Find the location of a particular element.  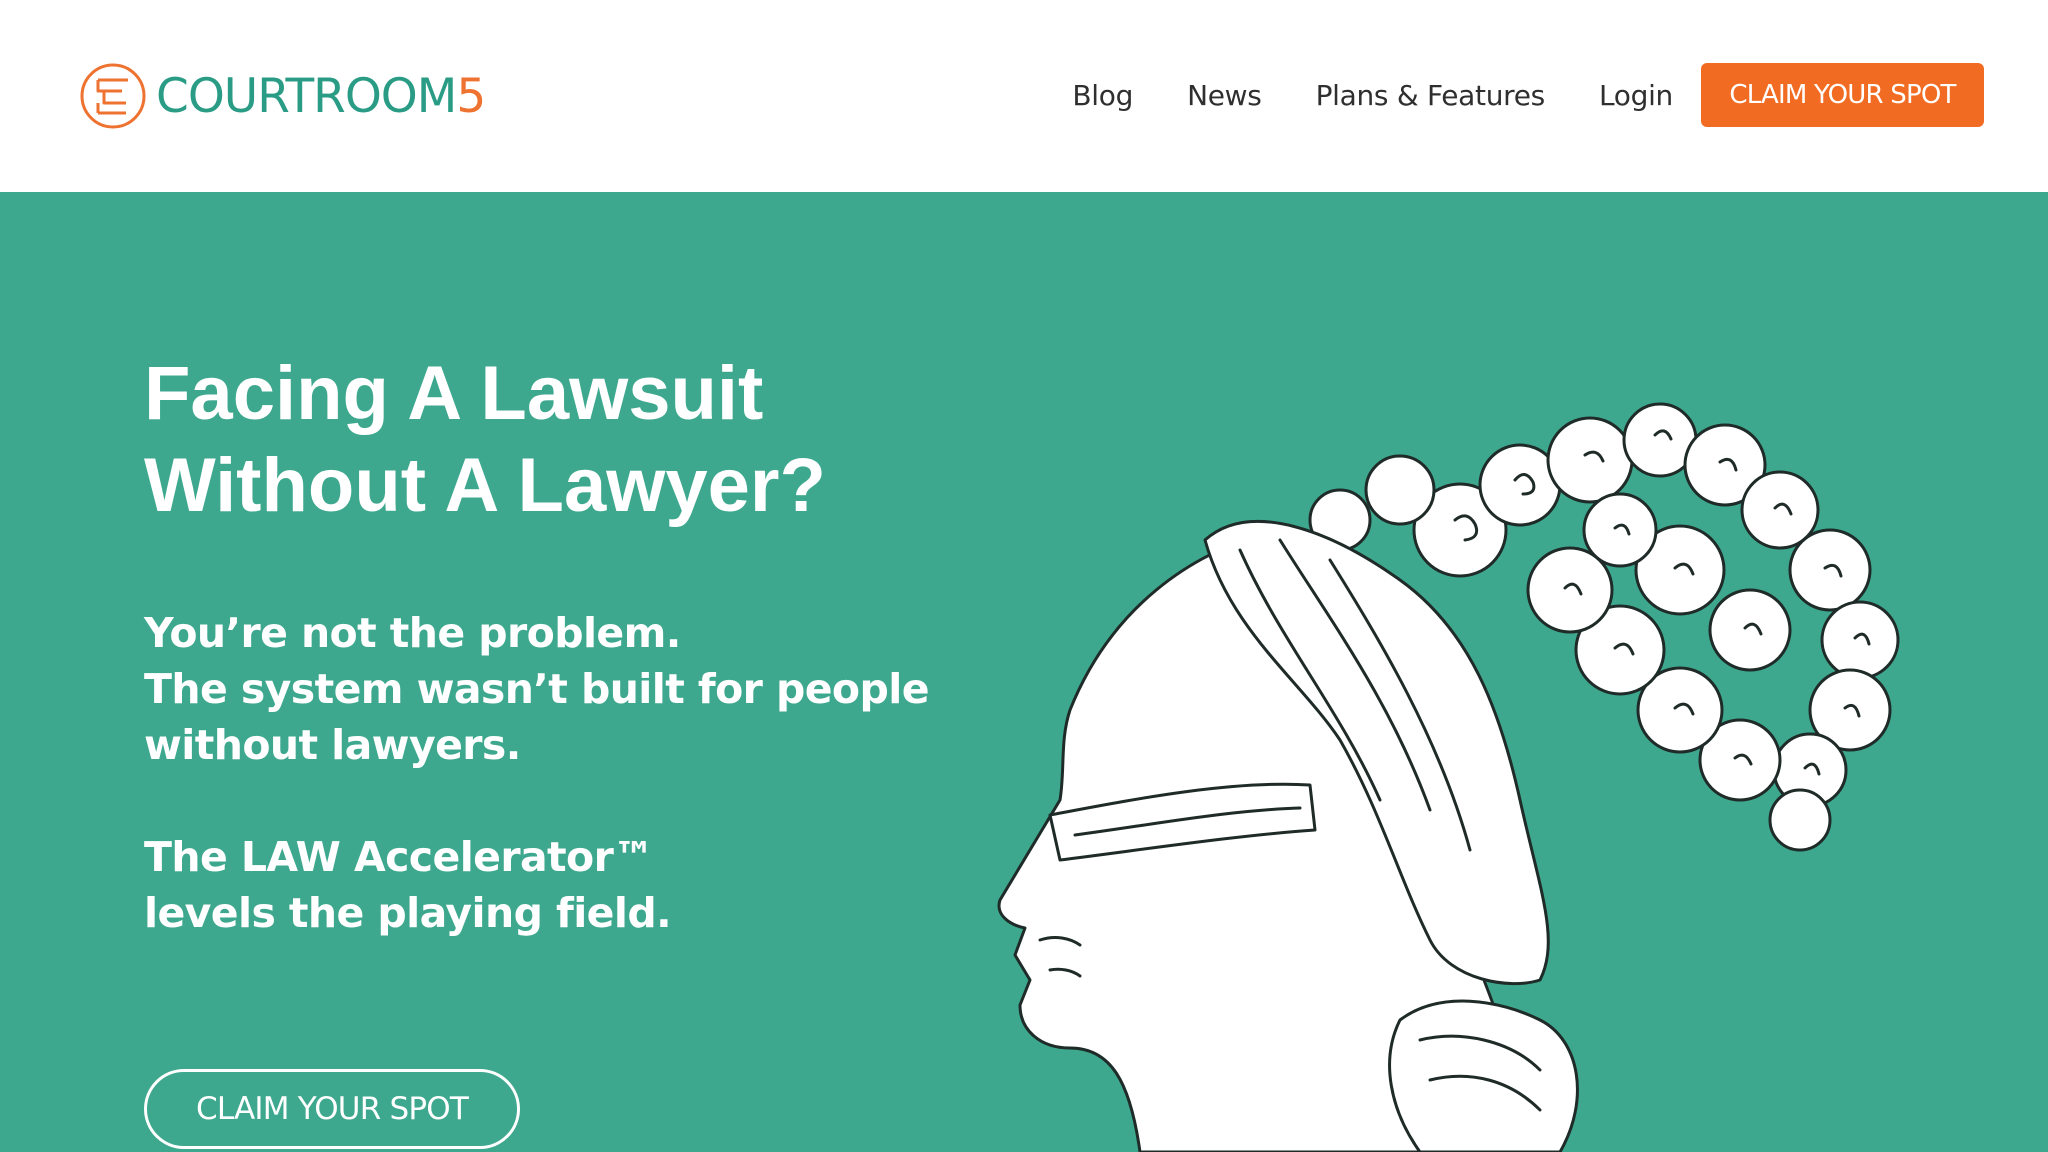

hero-title: Facing A Lawsuit Without A Lawyer? is located at coordinates (554, 440).